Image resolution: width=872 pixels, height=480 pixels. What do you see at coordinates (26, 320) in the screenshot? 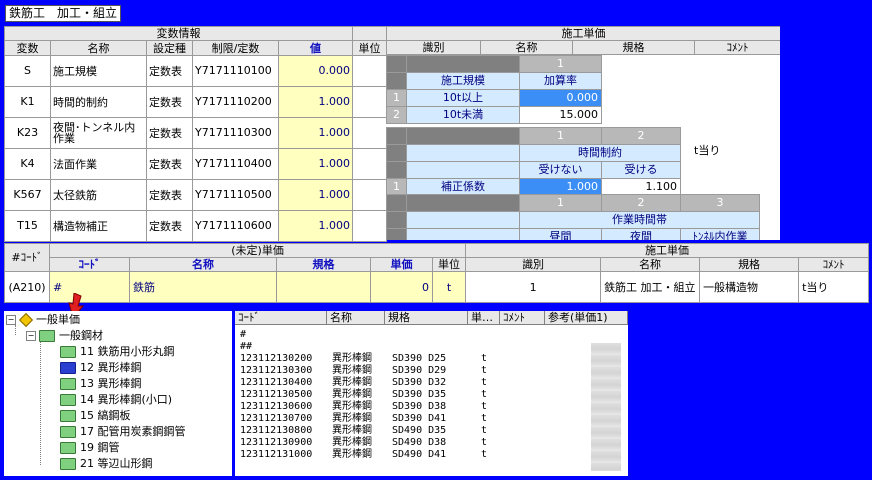
I see `diamond-icon` at bounding box center [26, 320].